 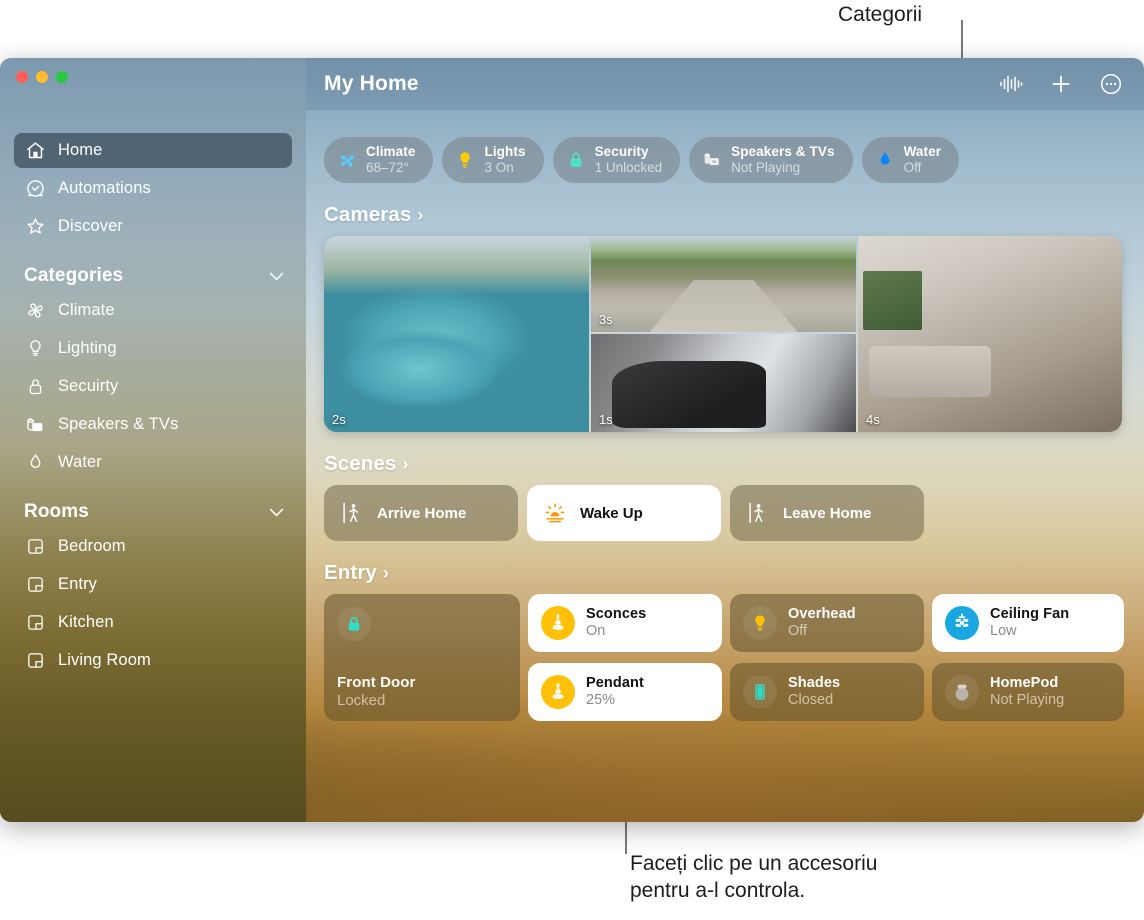 I want to click on status-chip-security: Security 1 Unlocked, so click(x=616, y=160).